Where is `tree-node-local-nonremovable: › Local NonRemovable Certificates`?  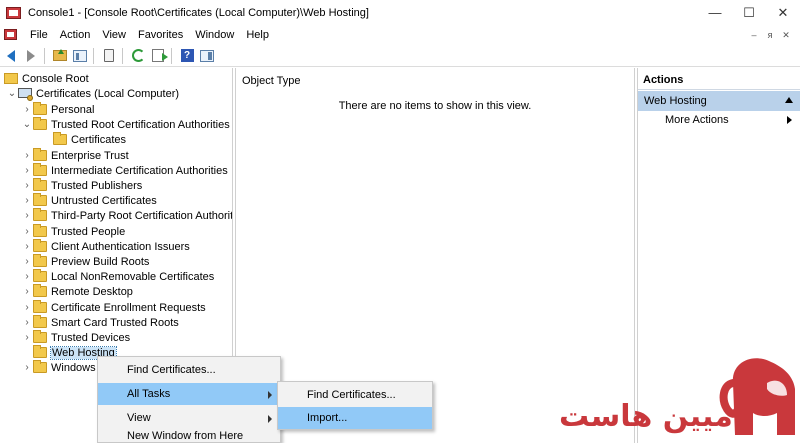
tree-node-local-nonremovable: › Local NonRemovable Certificates is located at coordinates (117, 276).